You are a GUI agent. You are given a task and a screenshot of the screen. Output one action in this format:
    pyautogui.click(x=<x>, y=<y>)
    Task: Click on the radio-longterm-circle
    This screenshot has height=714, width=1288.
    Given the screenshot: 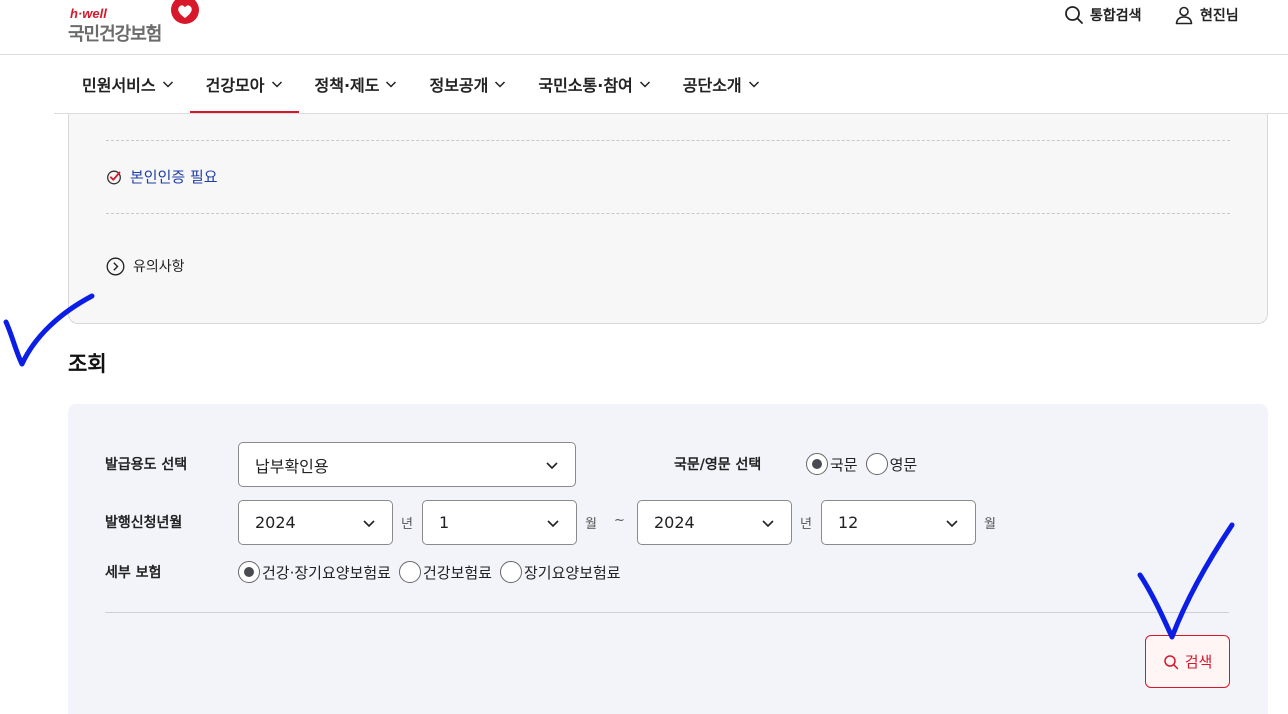 What is the action you would take?
    pyautogui.click(x=511, y=572)
    